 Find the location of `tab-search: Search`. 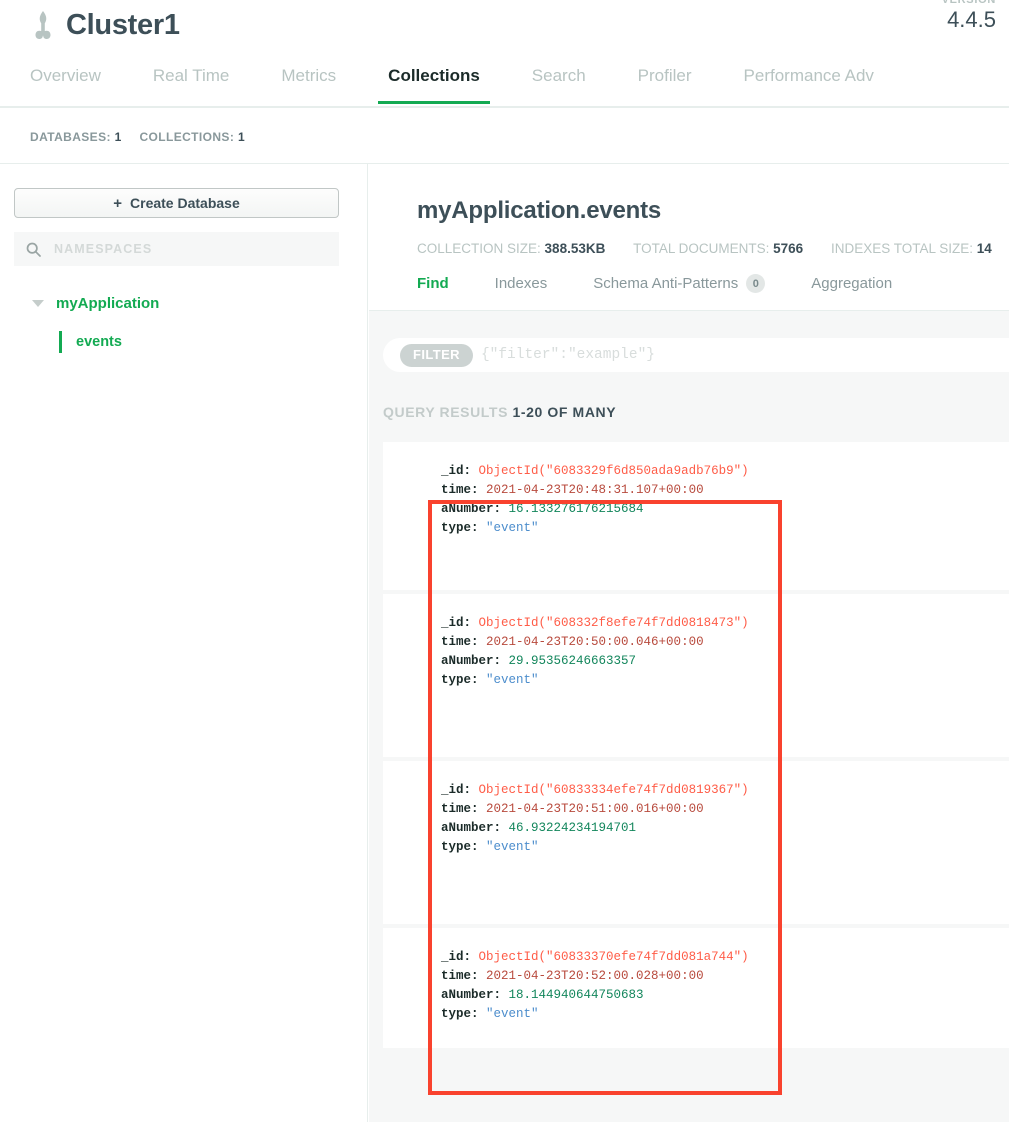

tab-search: Search is located at coordinates (559, 82).